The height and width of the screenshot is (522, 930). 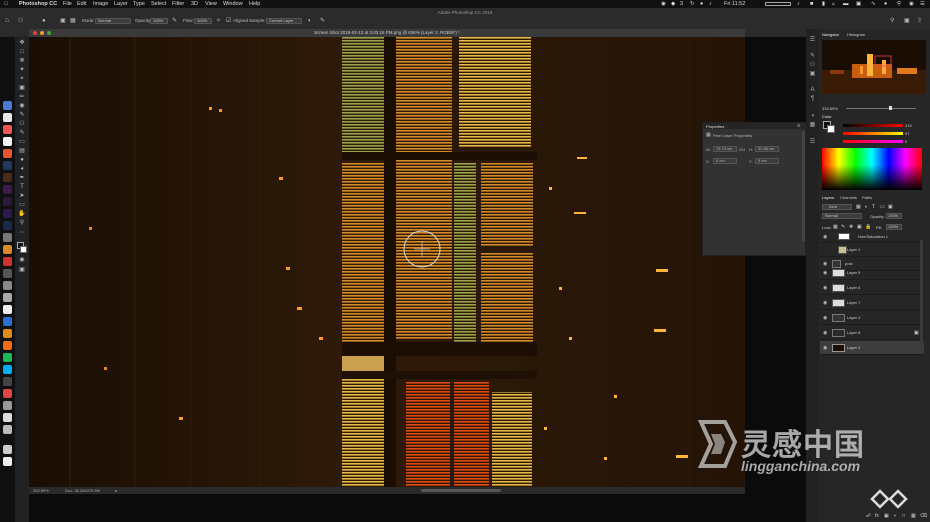 What do you see at coordinates (22, 43) in the screenshot?
I see `move-tool-icon: ✥` at bounding box center [22, 43].